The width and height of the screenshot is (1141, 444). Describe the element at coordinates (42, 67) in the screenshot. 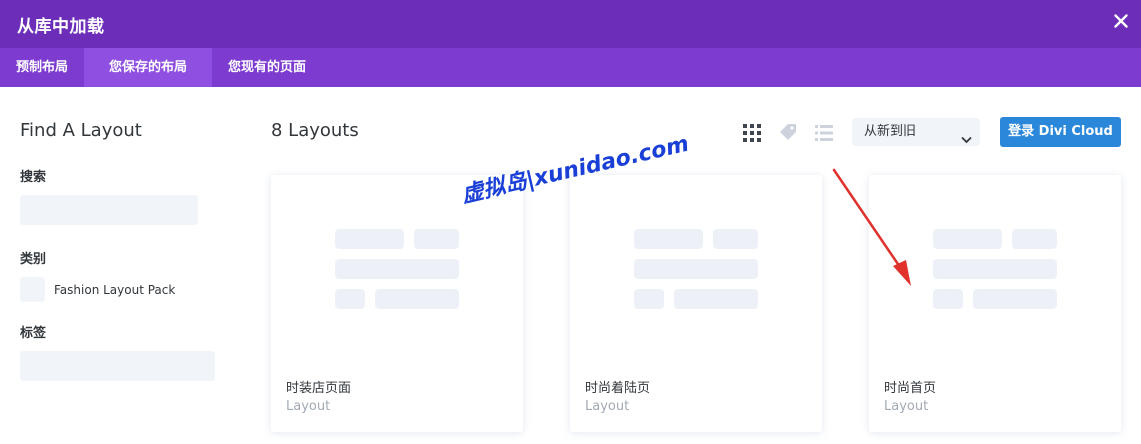

I see `tab-premade-layouts: 预制布局` at that location.